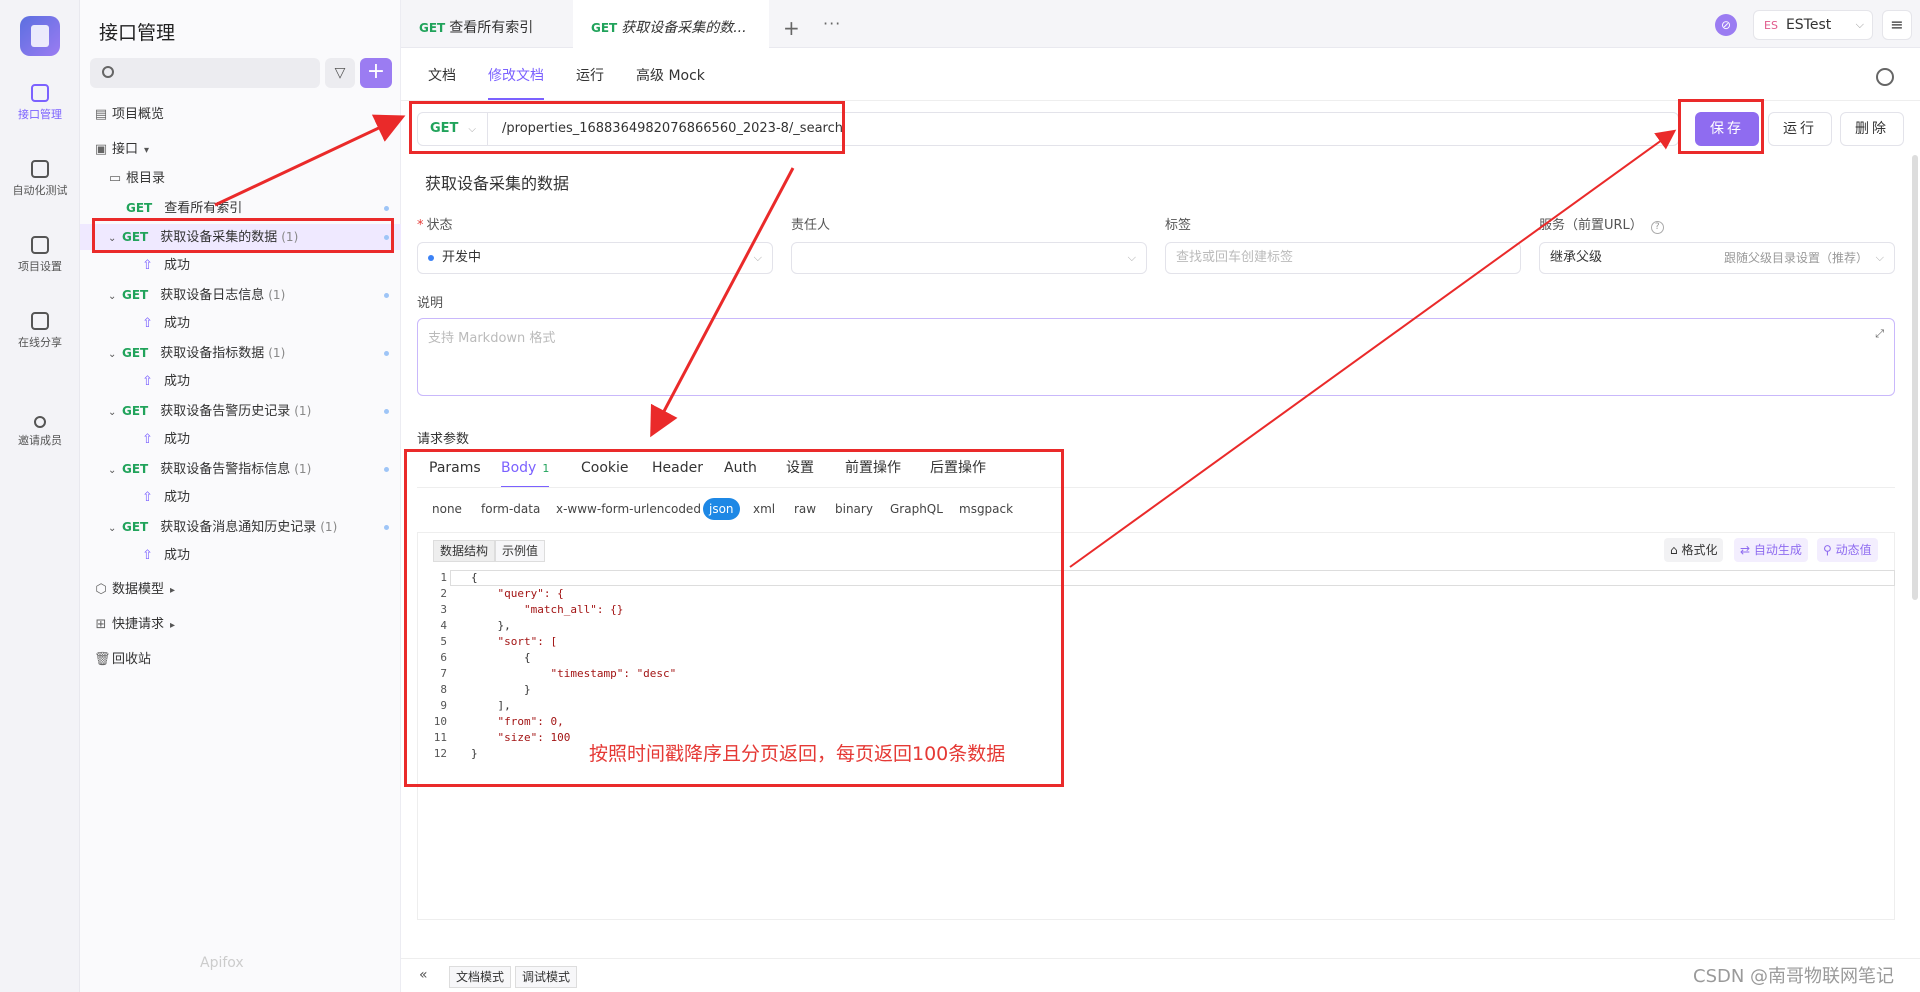  What do you see at coordinates (722, 302) in the screenshot?
I see `arrow-url-to-body` at bounding box center [722, 302].